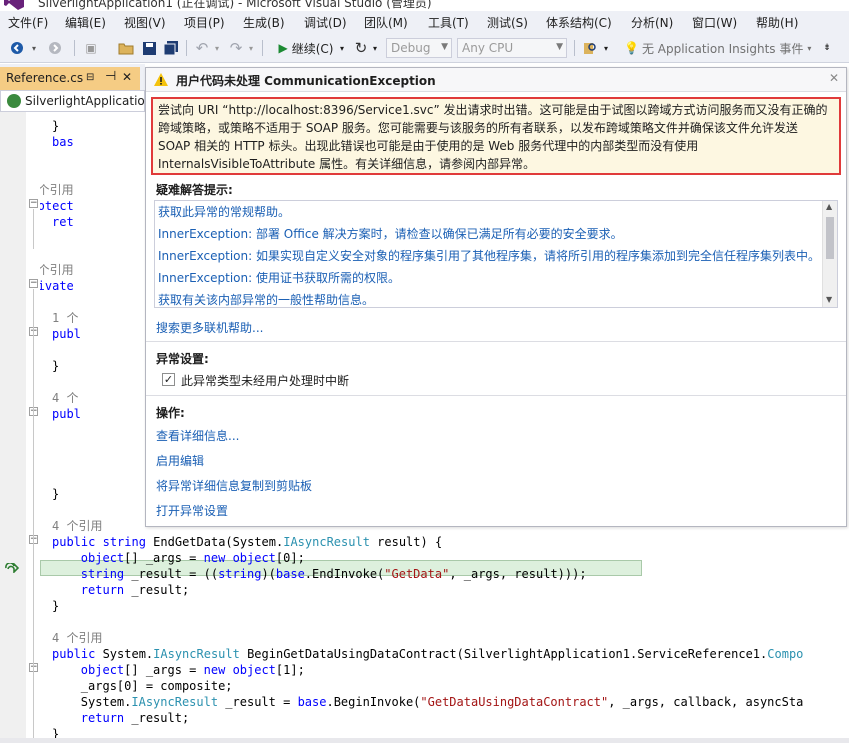 The height and width of the screenshot is (743, 849). What do you see at coordinates (777, 22) in the screenshot?
I see `menu-help: 帮助(H)` at bounding box center [777, 22].